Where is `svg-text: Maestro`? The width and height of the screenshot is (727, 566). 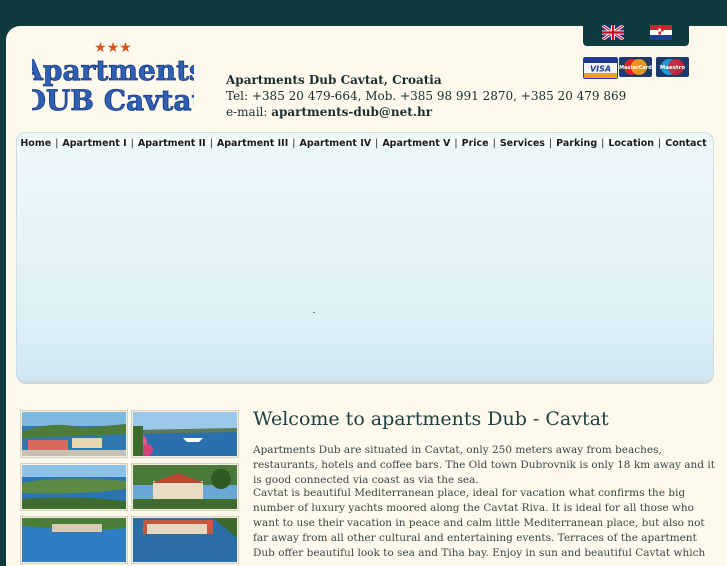 svg-text: Maestro is located at coordinates (673, 68).